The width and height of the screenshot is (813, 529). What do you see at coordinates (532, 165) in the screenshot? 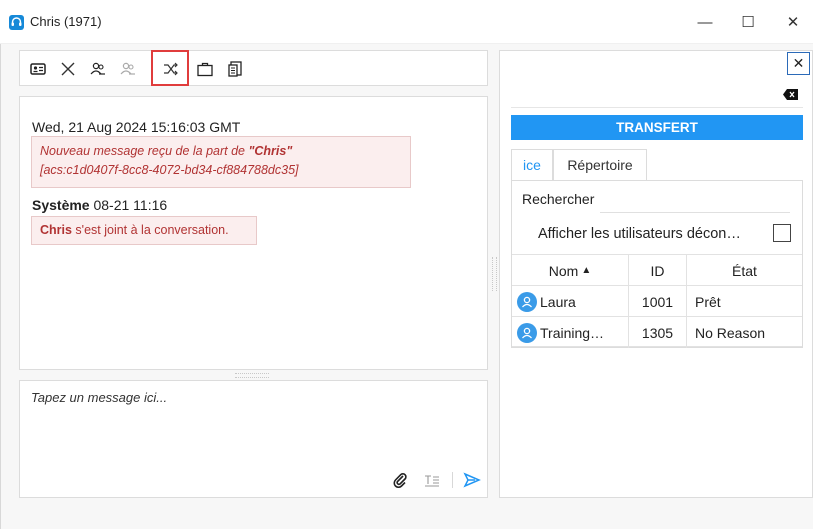
I see `tab-ice: ice` at bounding box center [532, 165].